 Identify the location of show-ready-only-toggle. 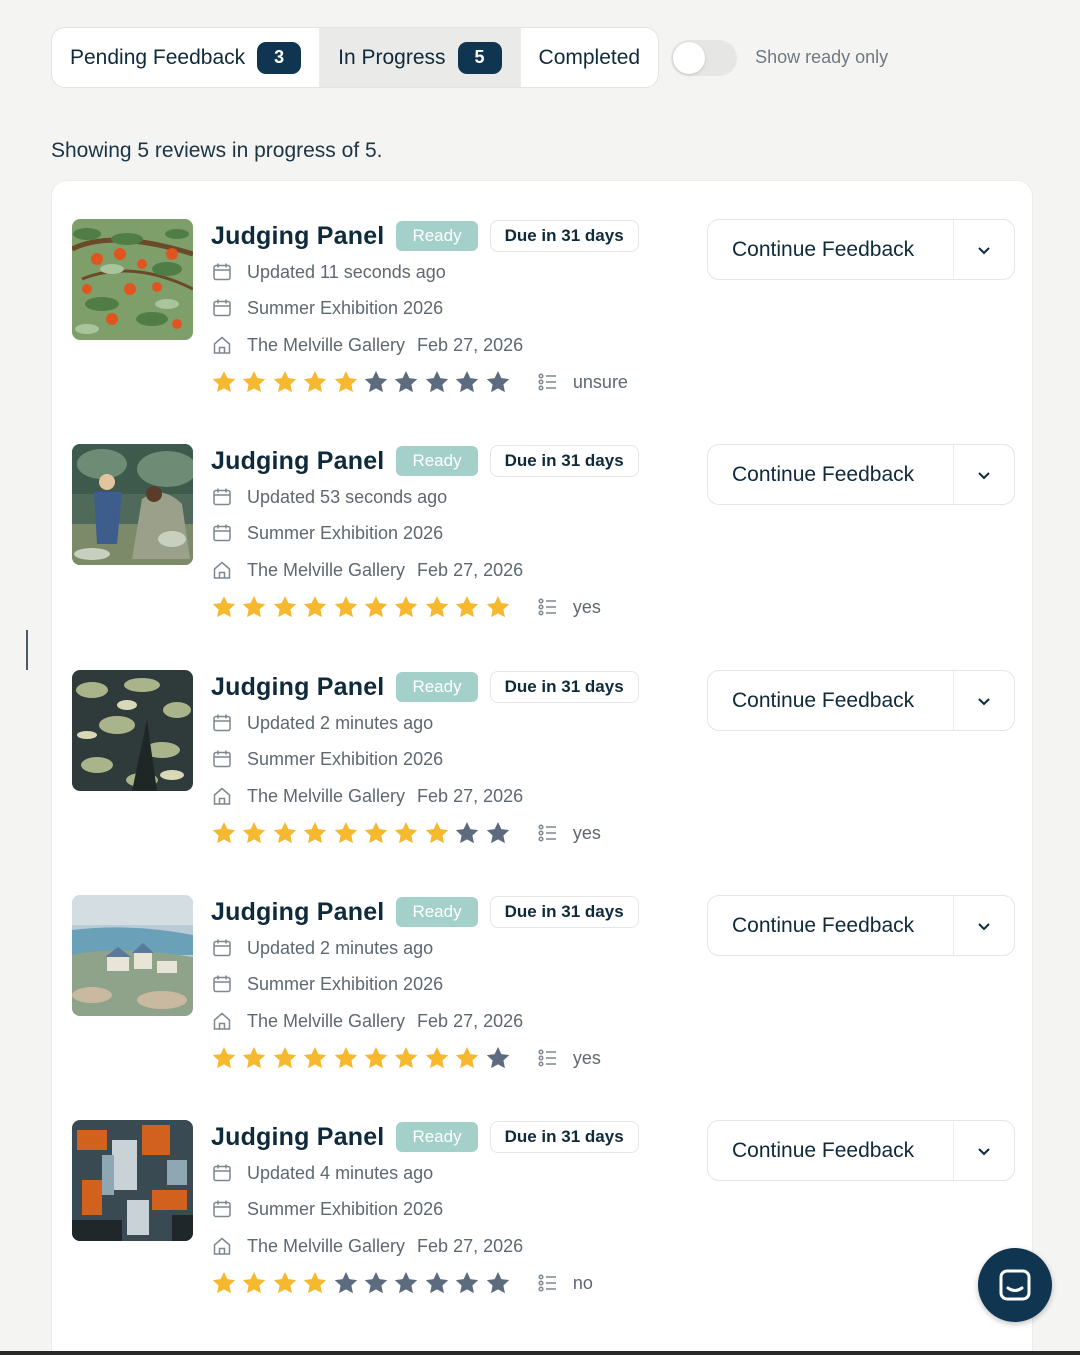
(704, 57).